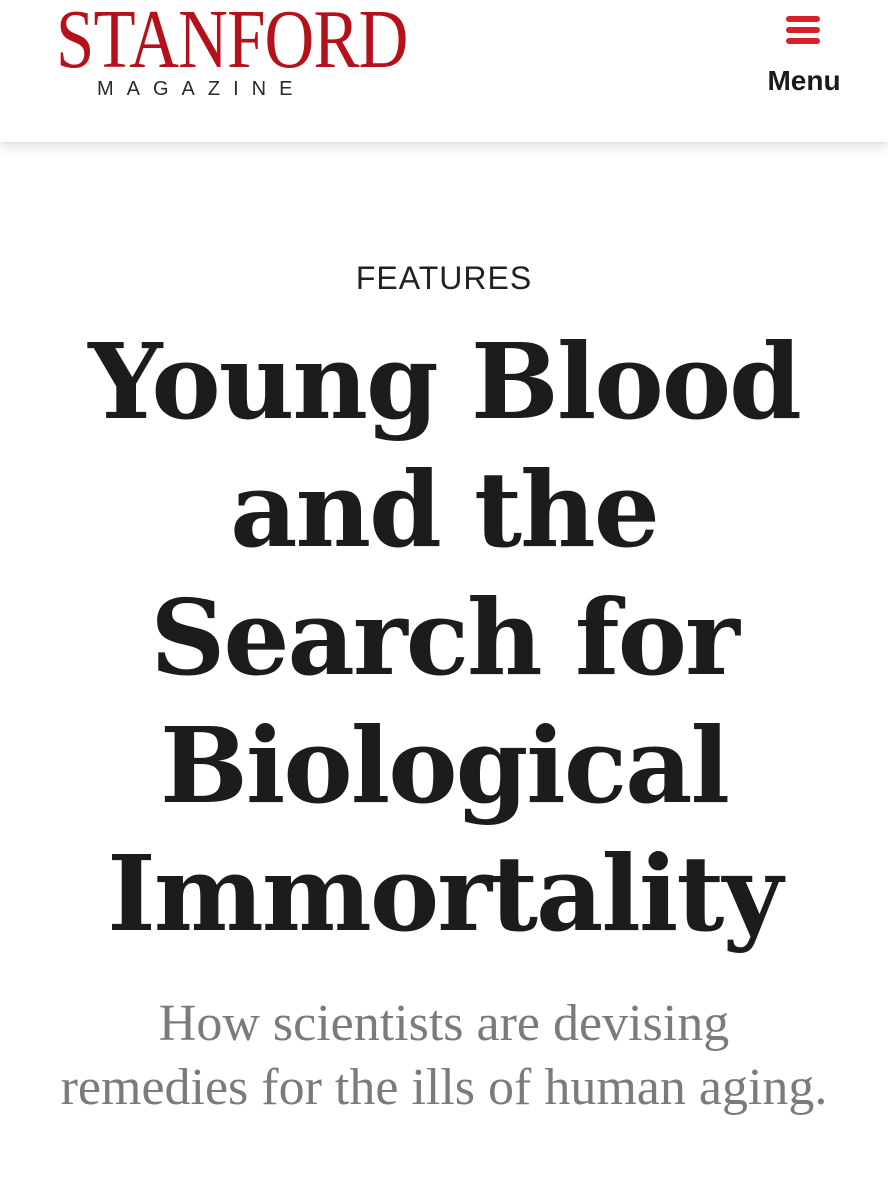 The height and width of the screenshot is (1200, 888). Describe the element at coordinates (444, 71) in the screenshot. I see `site-header: STANFORD MAGAZINE Menu` at that location.